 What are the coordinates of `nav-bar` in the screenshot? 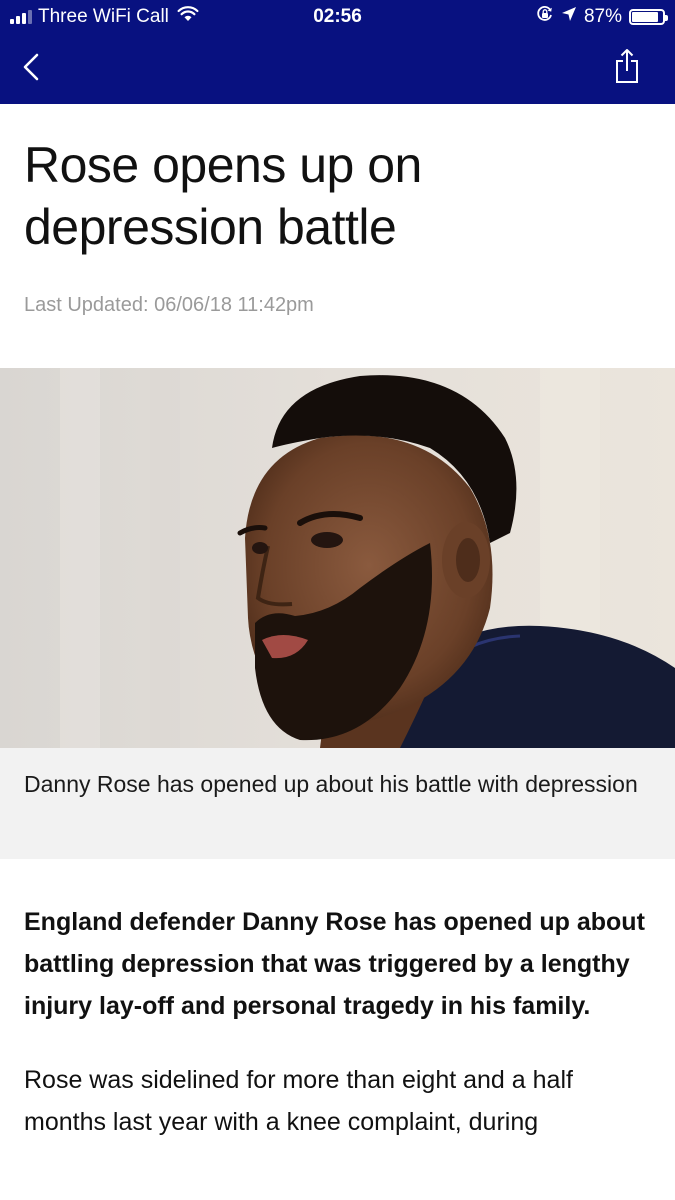 It's located at (337, 70).